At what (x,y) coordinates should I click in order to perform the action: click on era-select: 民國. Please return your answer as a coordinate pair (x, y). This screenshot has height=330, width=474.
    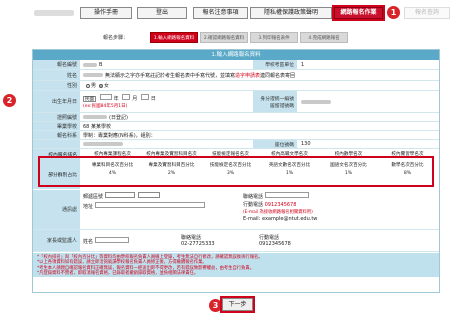
    Looking at the image, I should click on (89, 99).